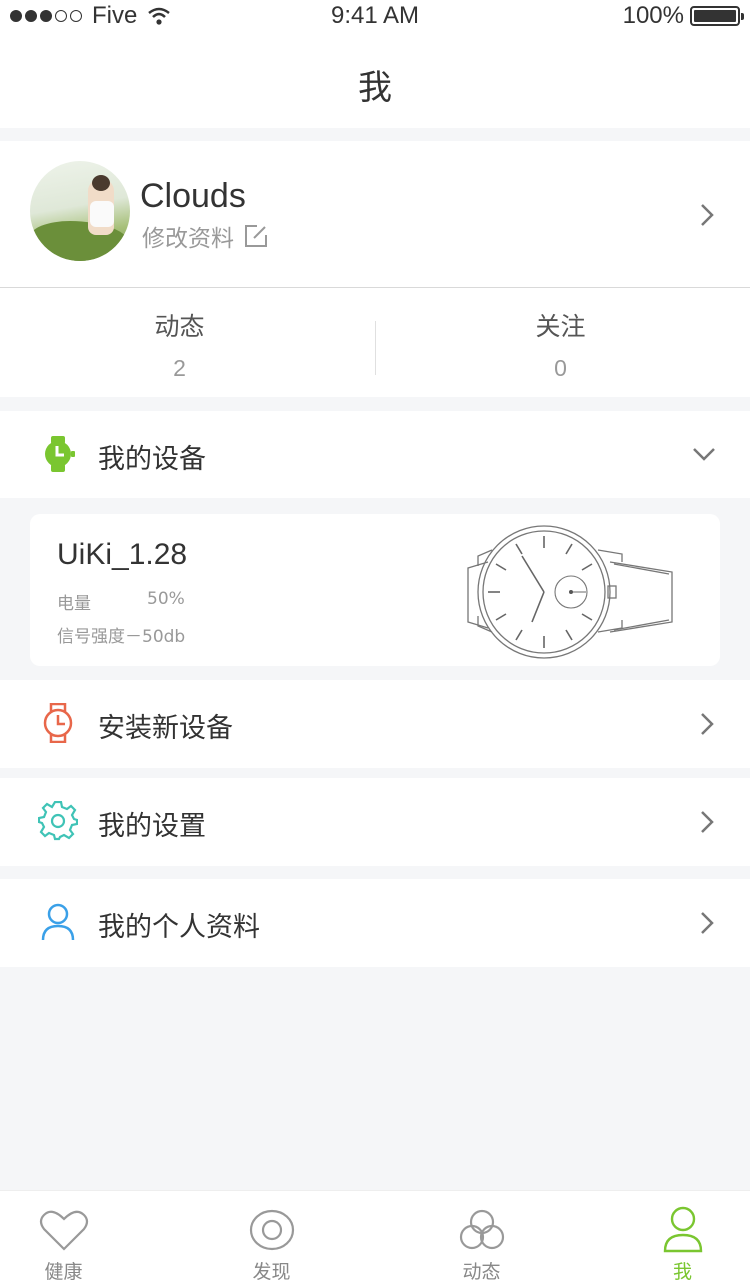  Describe the element at coordinates (179, 368) in the screenshot. I see `stat-posts-count: 2` at that location.